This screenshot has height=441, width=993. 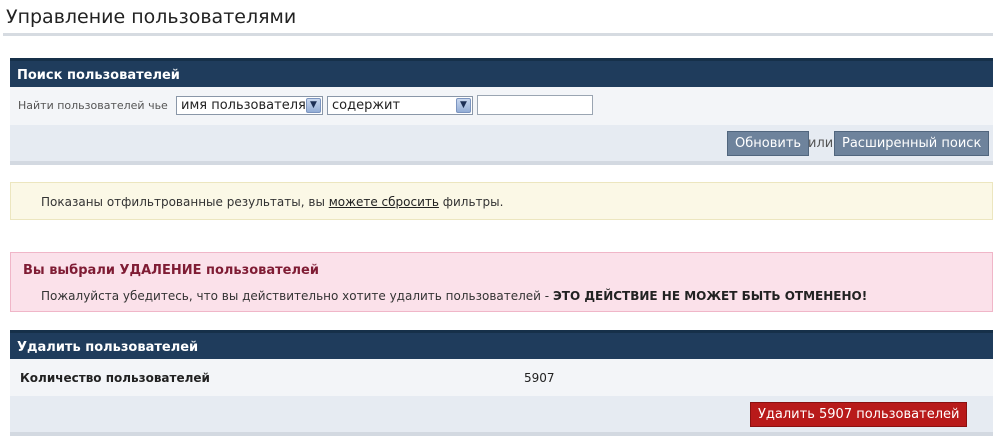 I want to click on search-field-select: имя пользователя ▼, so click(x=249, y=105).